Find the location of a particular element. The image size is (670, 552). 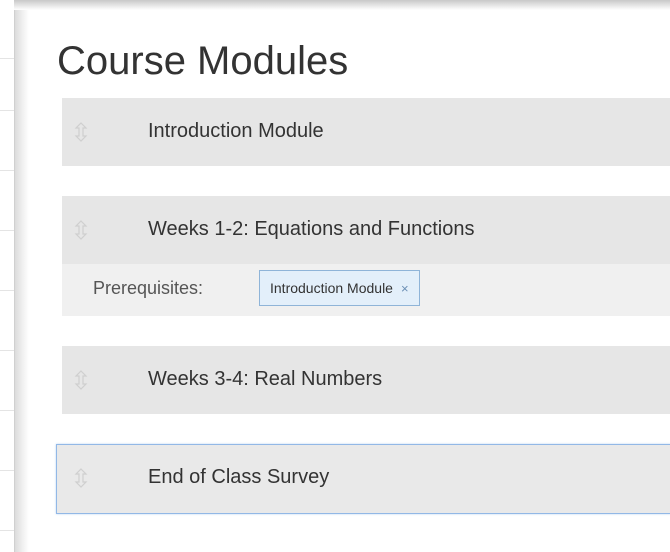

prerequisites-row: Prerequisites: Introduction Module × is located at coordinates (366, 290).